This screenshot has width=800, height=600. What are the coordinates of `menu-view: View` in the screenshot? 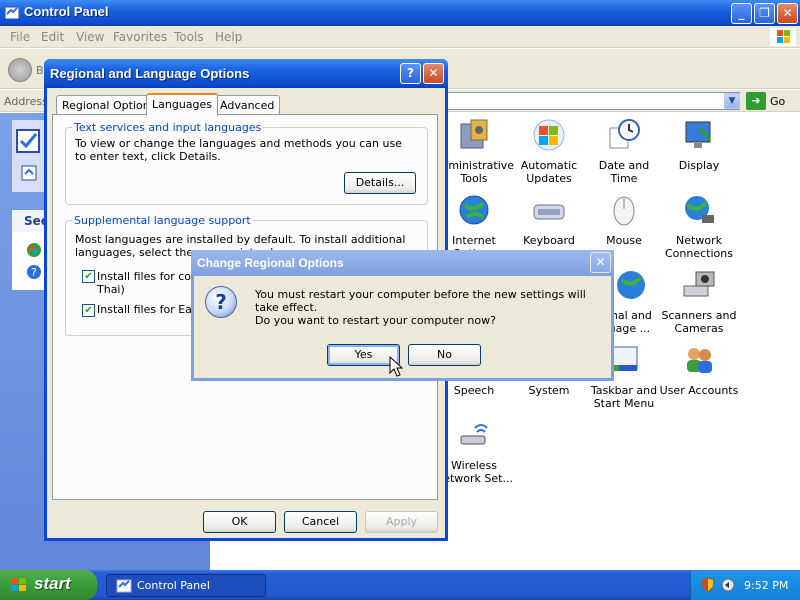 It's located at (90, 37).